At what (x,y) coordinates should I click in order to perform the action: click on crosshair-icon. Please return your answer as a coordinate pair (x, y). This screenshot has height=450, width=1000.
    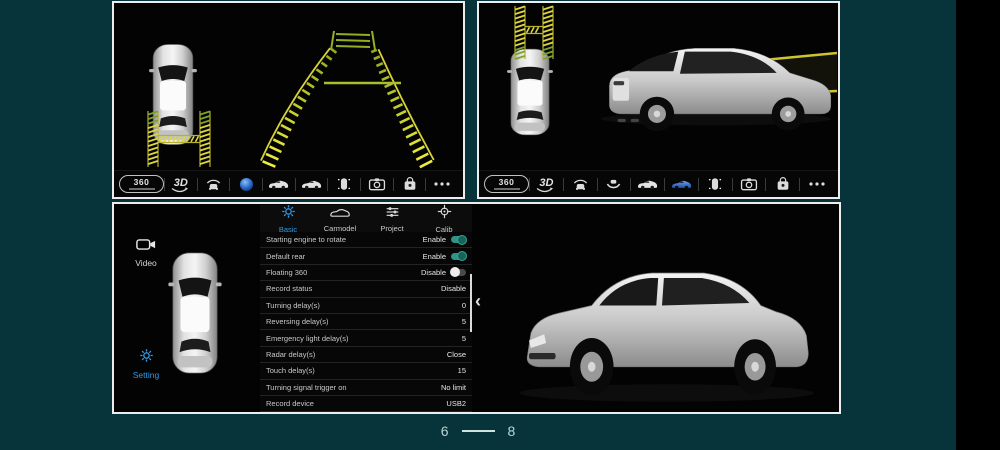
    Looking at the image, I should click on (444, 214).